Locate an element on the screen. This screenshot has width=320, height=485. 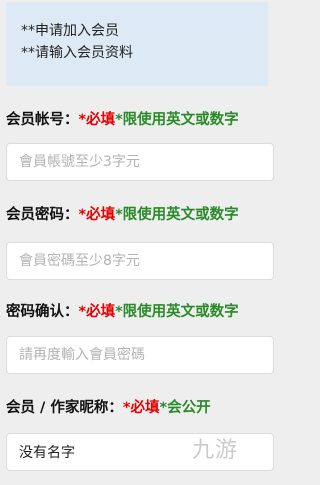
notice-box: **申请加入会员 **请输入会员资料 is located at coordinates (137, 44).